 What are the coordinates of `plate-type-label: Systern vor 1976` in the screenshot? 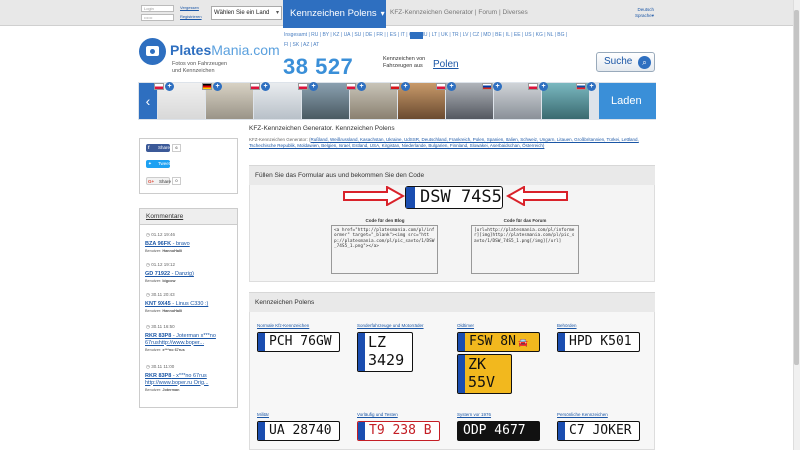 It's located at (474, 414).